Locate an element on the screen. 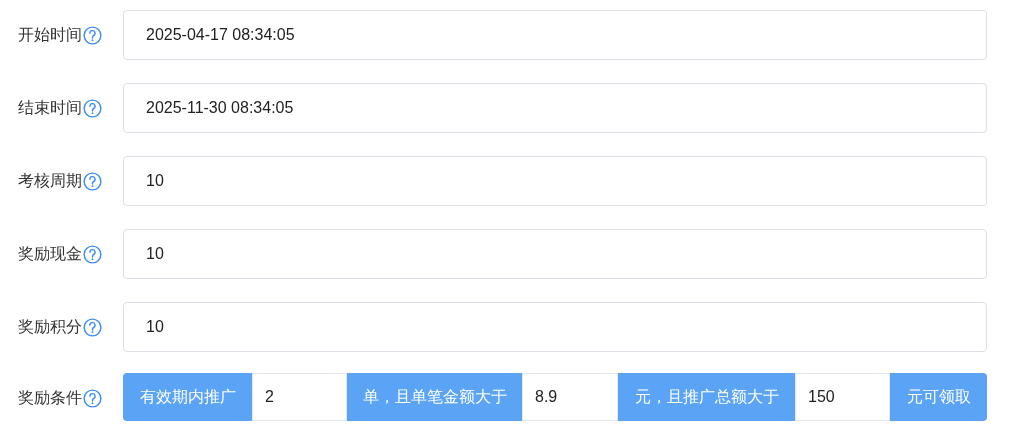 The image size is (1012, 444). input-field: 2025-04-17 08:34:05 is located at coordinates (555, 35).